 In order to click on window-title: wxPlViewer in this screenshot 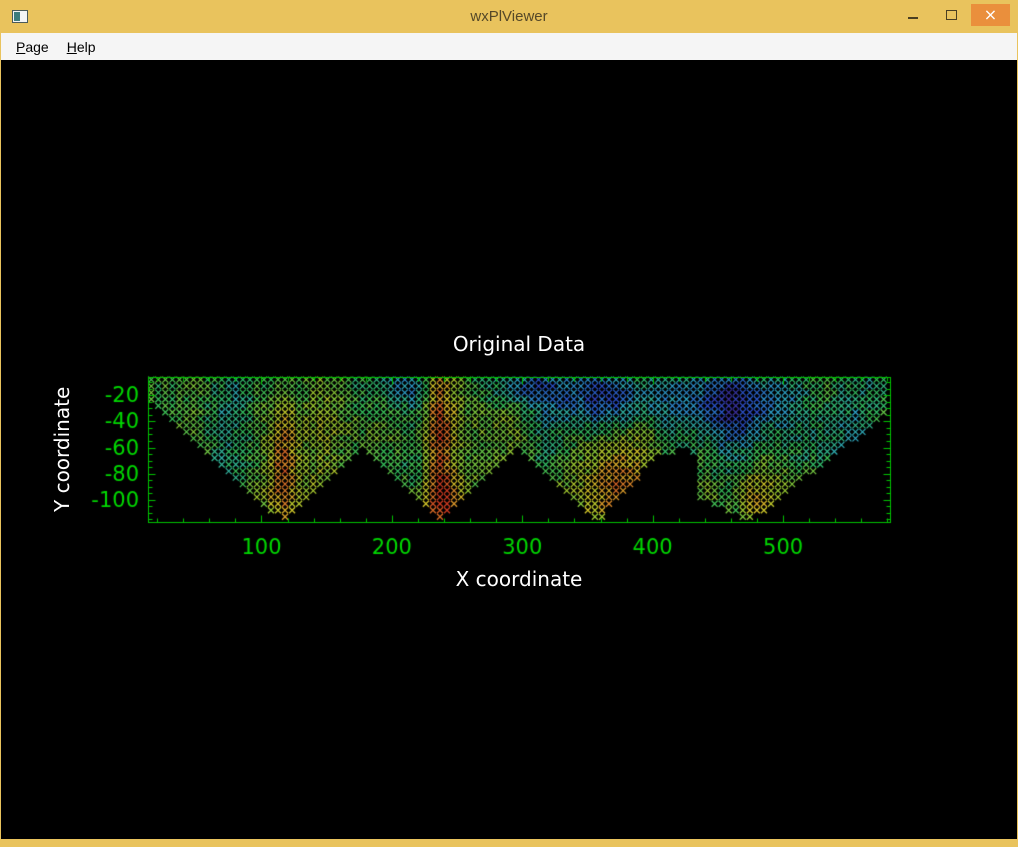, I will do `click(509, 16)`.